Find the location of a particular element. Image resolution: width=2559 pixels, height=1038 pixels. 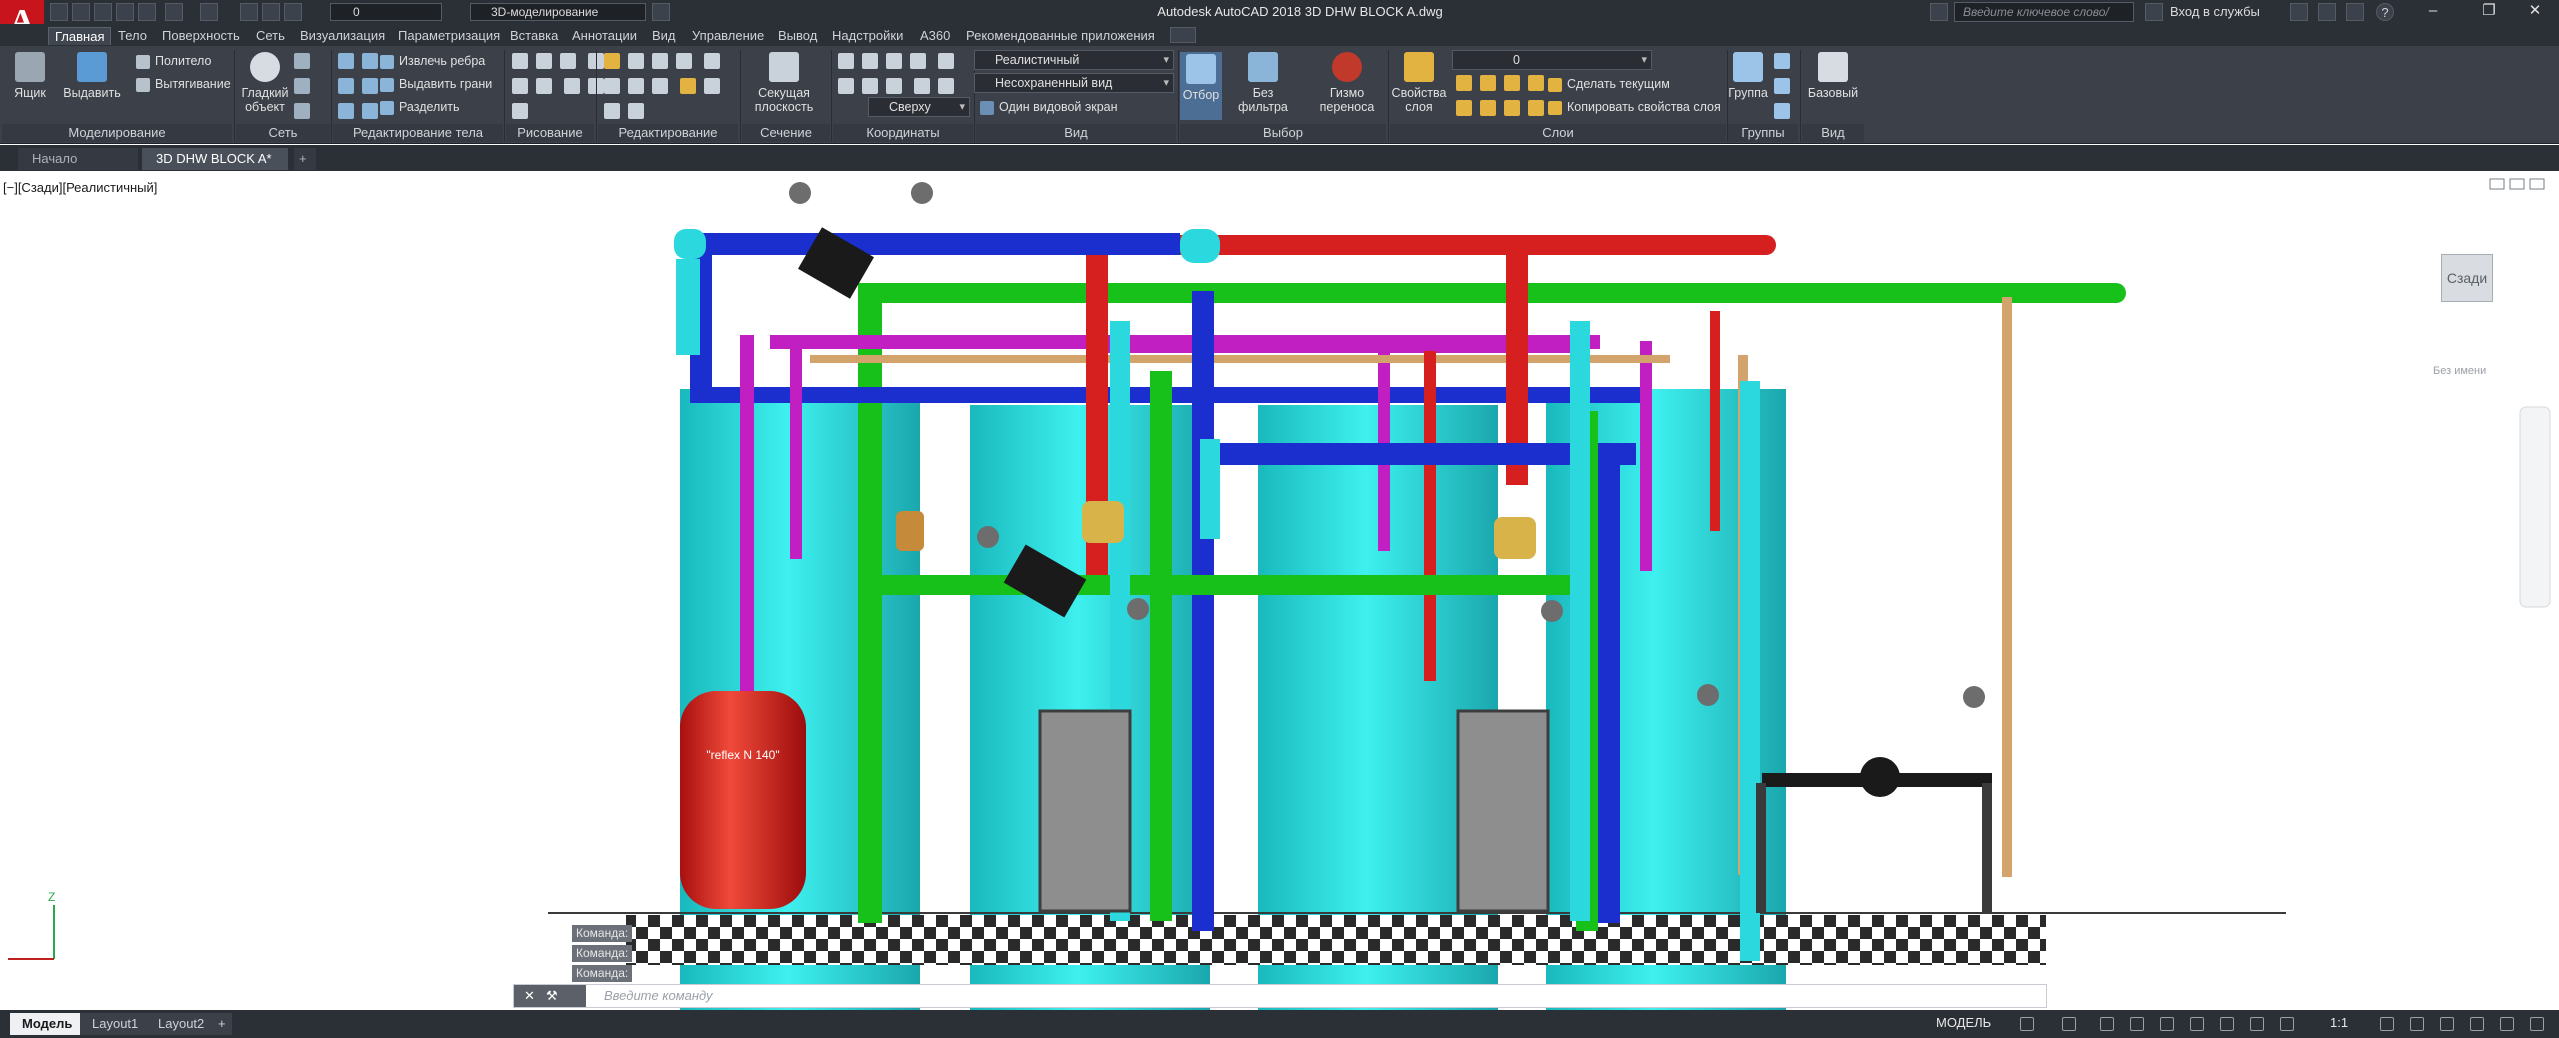

panel-title-groups: Группы is located at coordinates (1763, 133).